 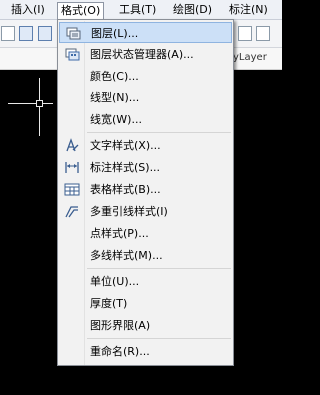 I want to click on menu-item-drawing-limits: 图形界限(A), so click(x=145, y=325).